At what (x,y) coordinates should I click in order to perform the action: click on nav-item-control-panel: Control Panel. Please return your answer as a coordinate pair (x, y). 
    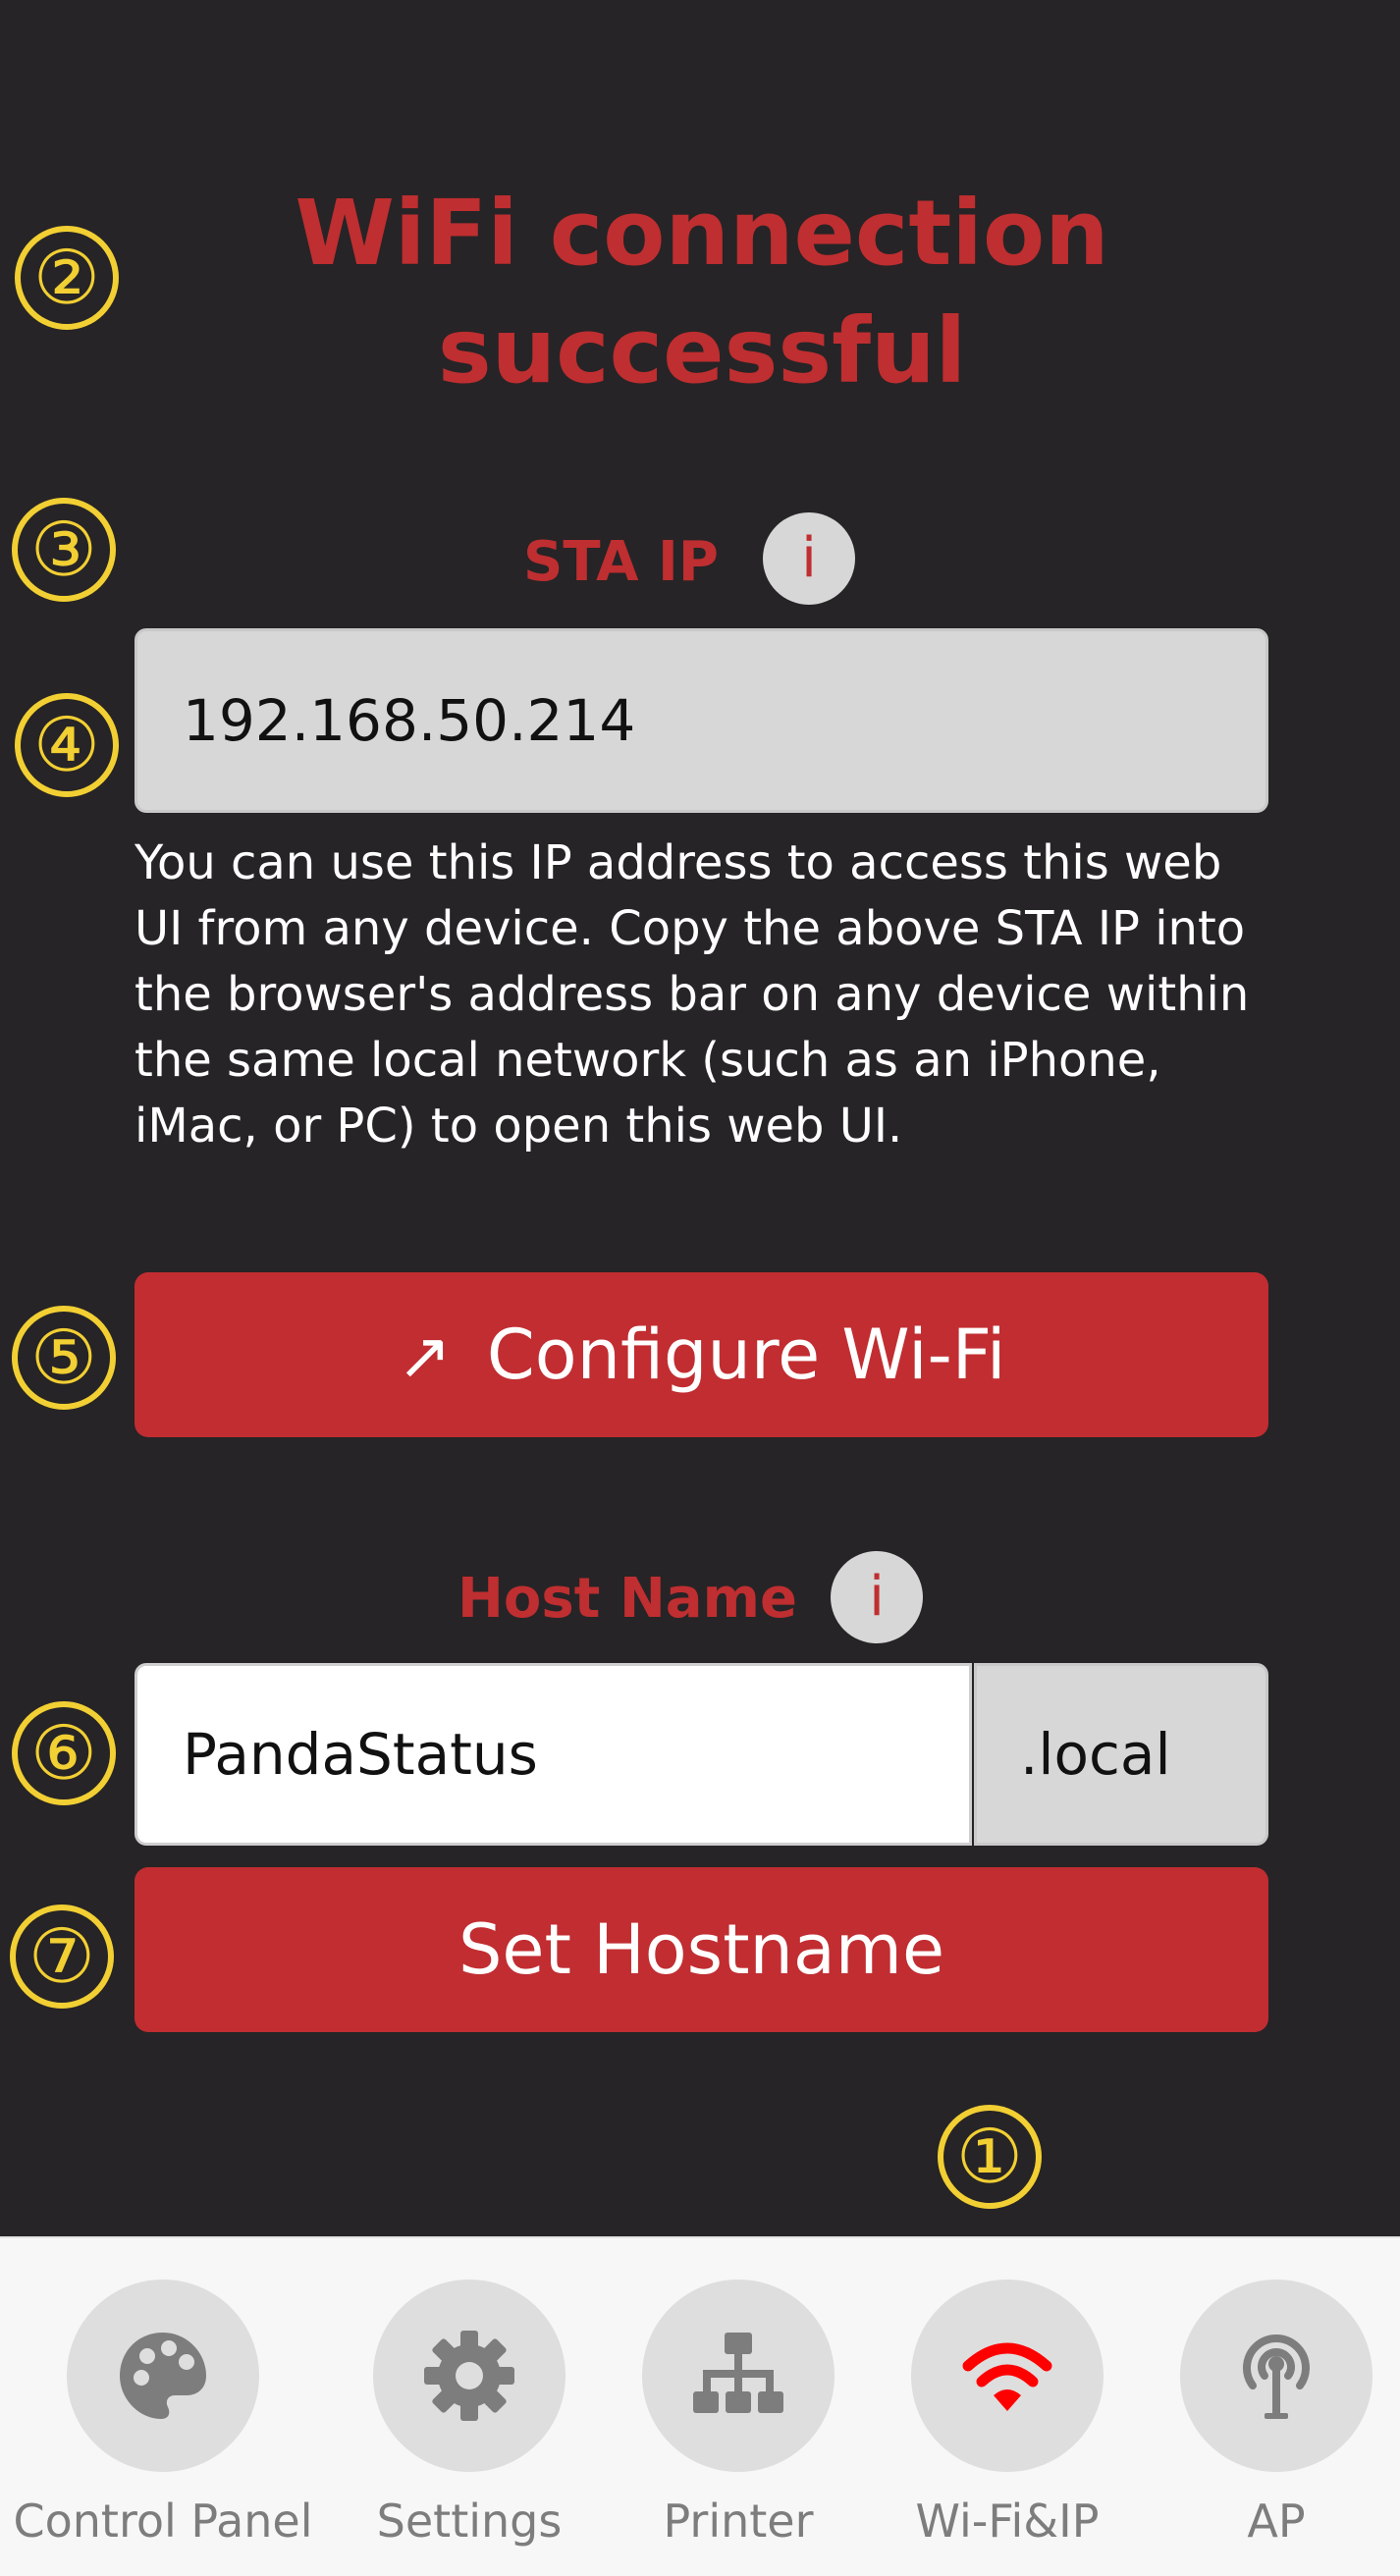
    Looking at the image, I should click on (163, 2407).